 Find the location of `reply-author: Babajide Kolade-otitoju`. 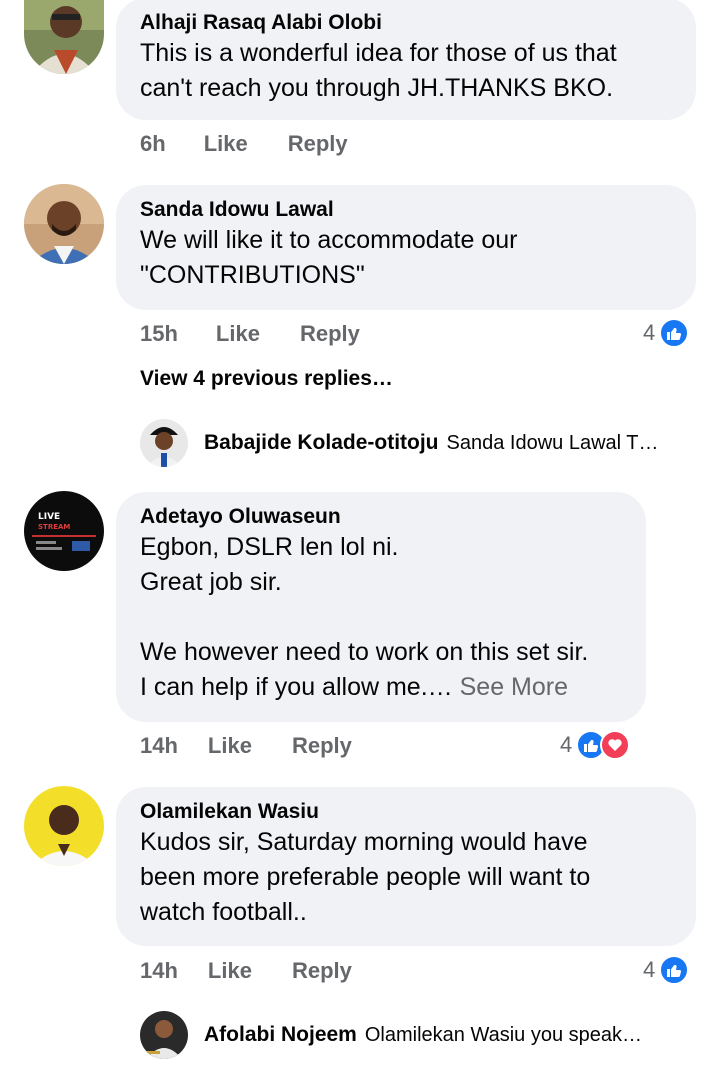

reply-author: Babajide Kolade-otitoju is located at coordinates (321, 443).